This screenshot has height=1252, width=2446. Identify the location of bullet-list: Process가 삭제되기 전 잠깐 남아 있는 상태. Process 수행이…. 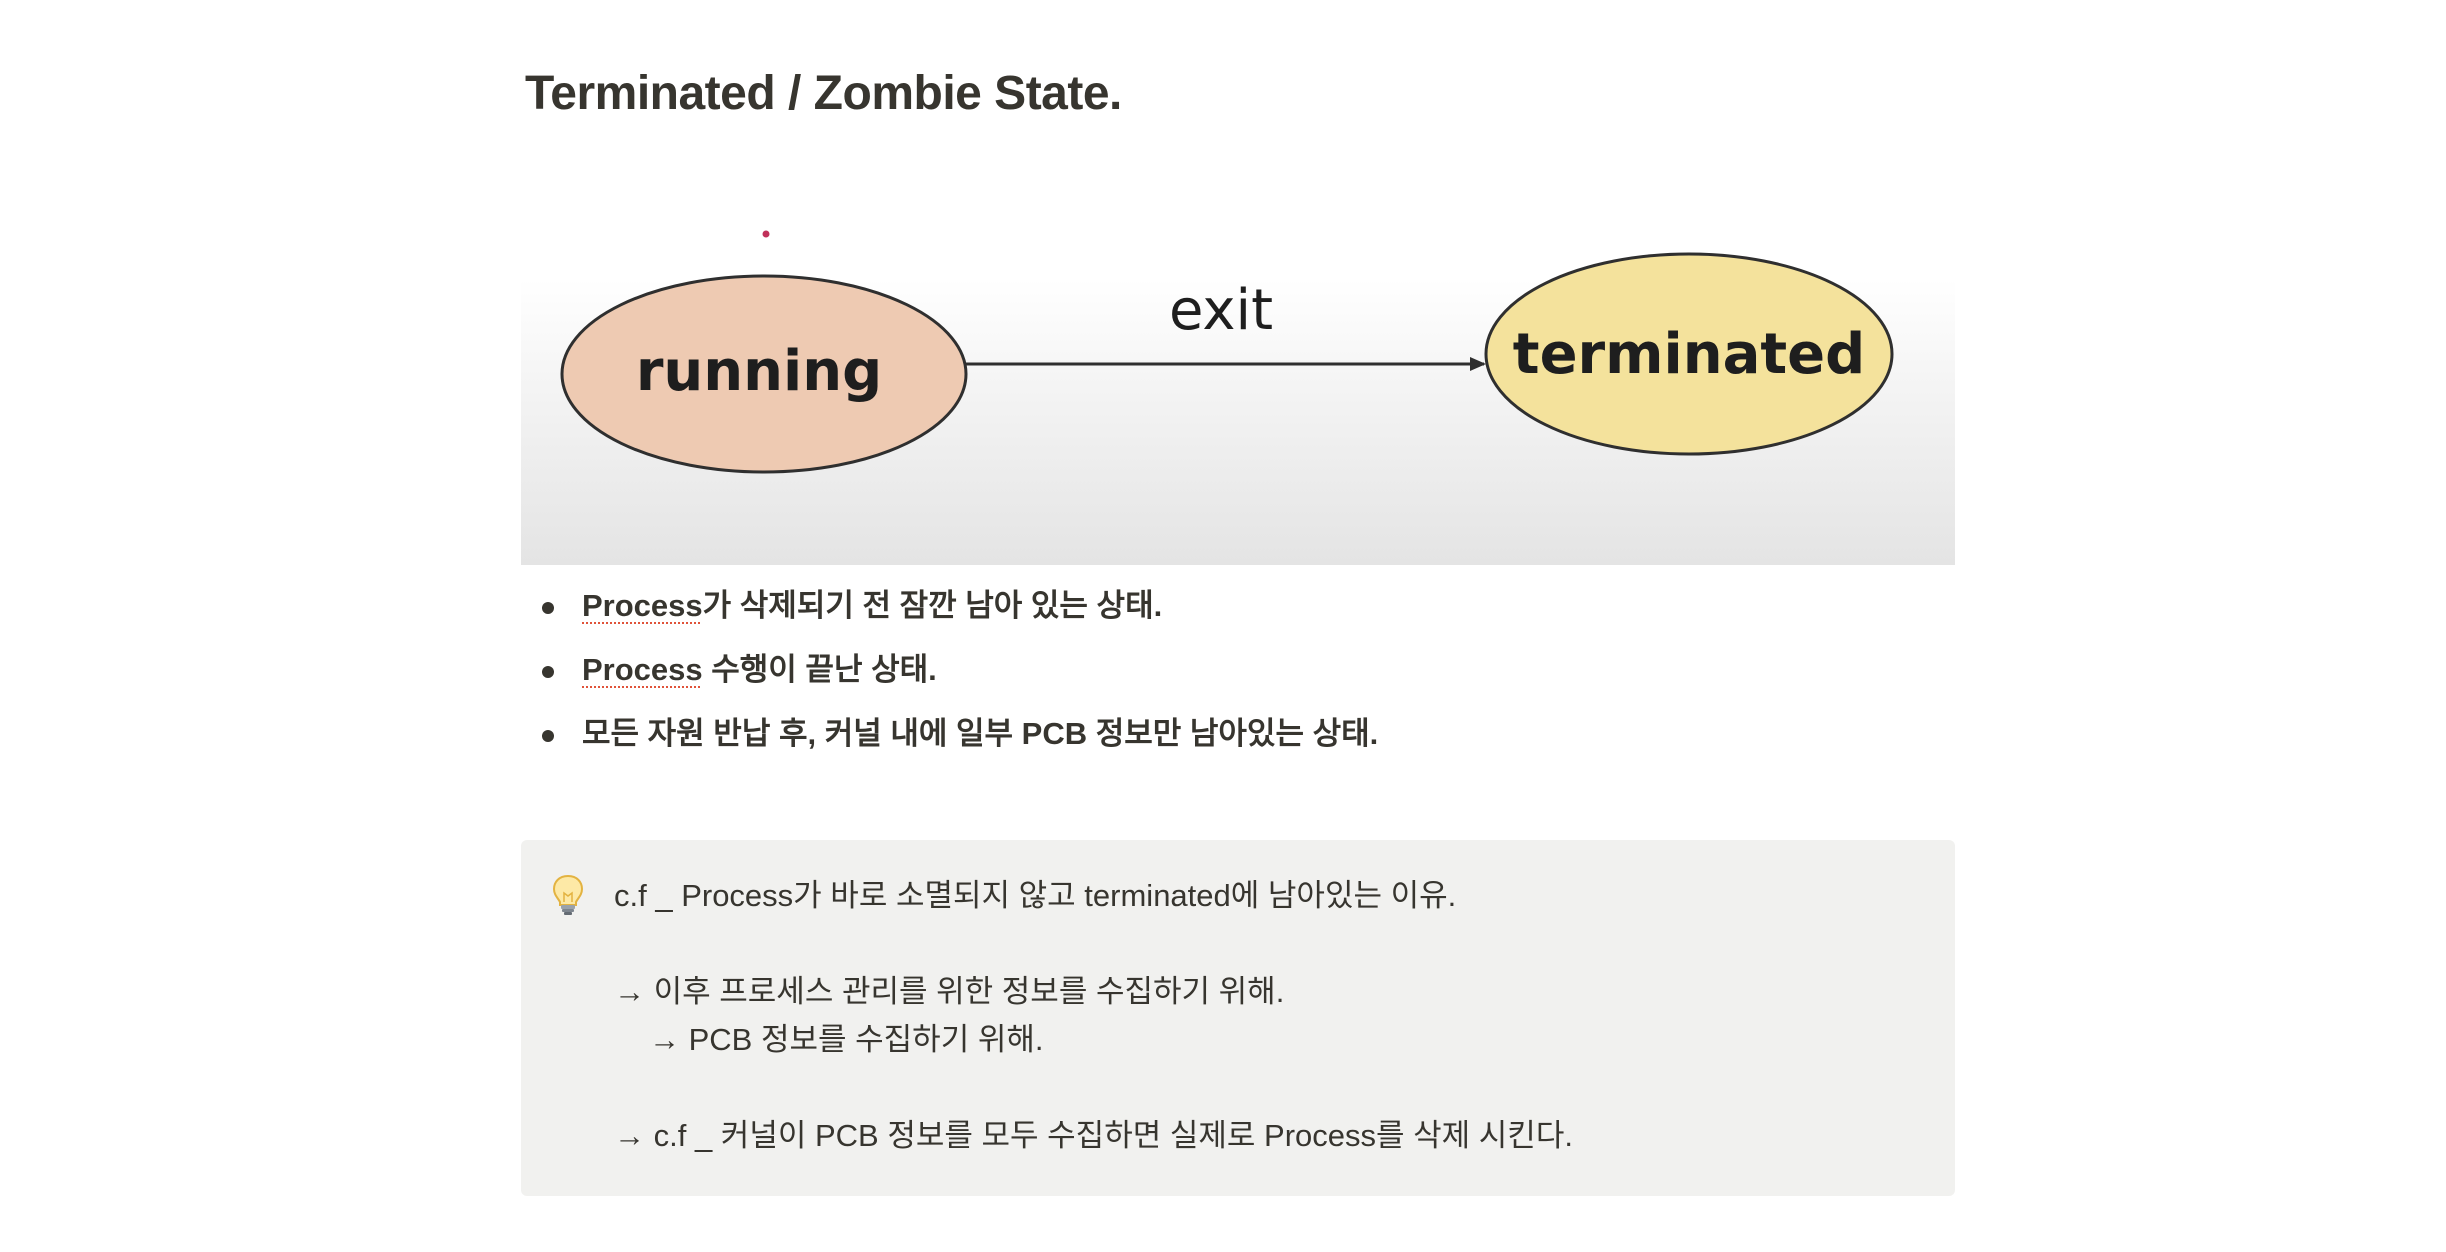
(1238, 678).